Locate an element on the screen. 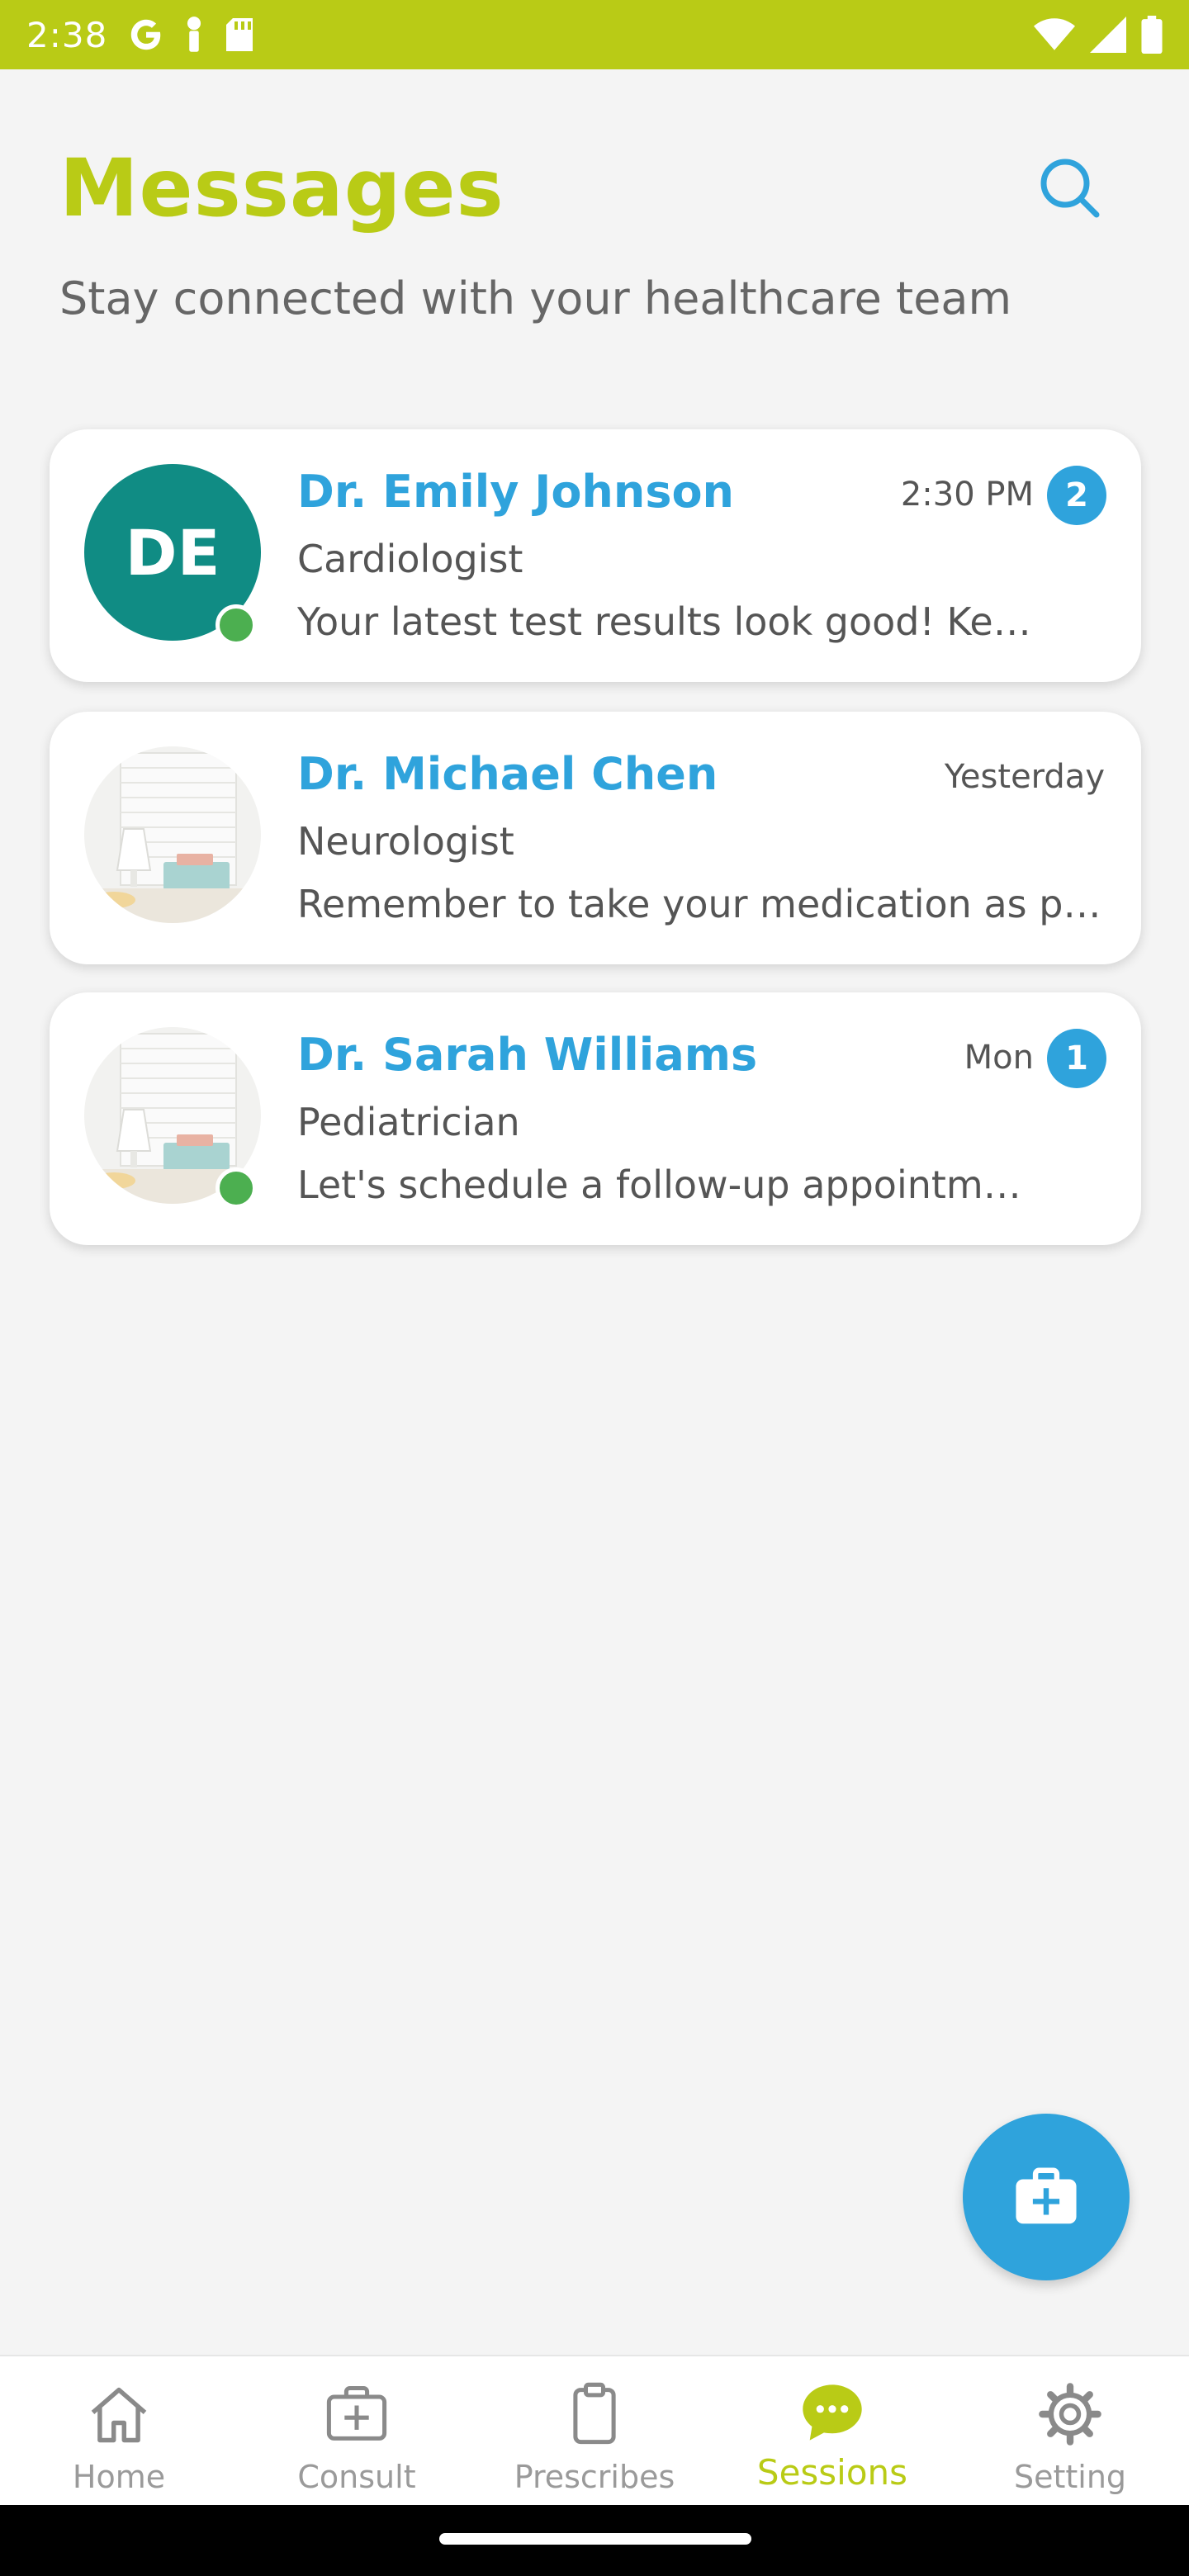 The image size is (1189, 2576). nav-label: Home is located at coordinates (119, 2477).